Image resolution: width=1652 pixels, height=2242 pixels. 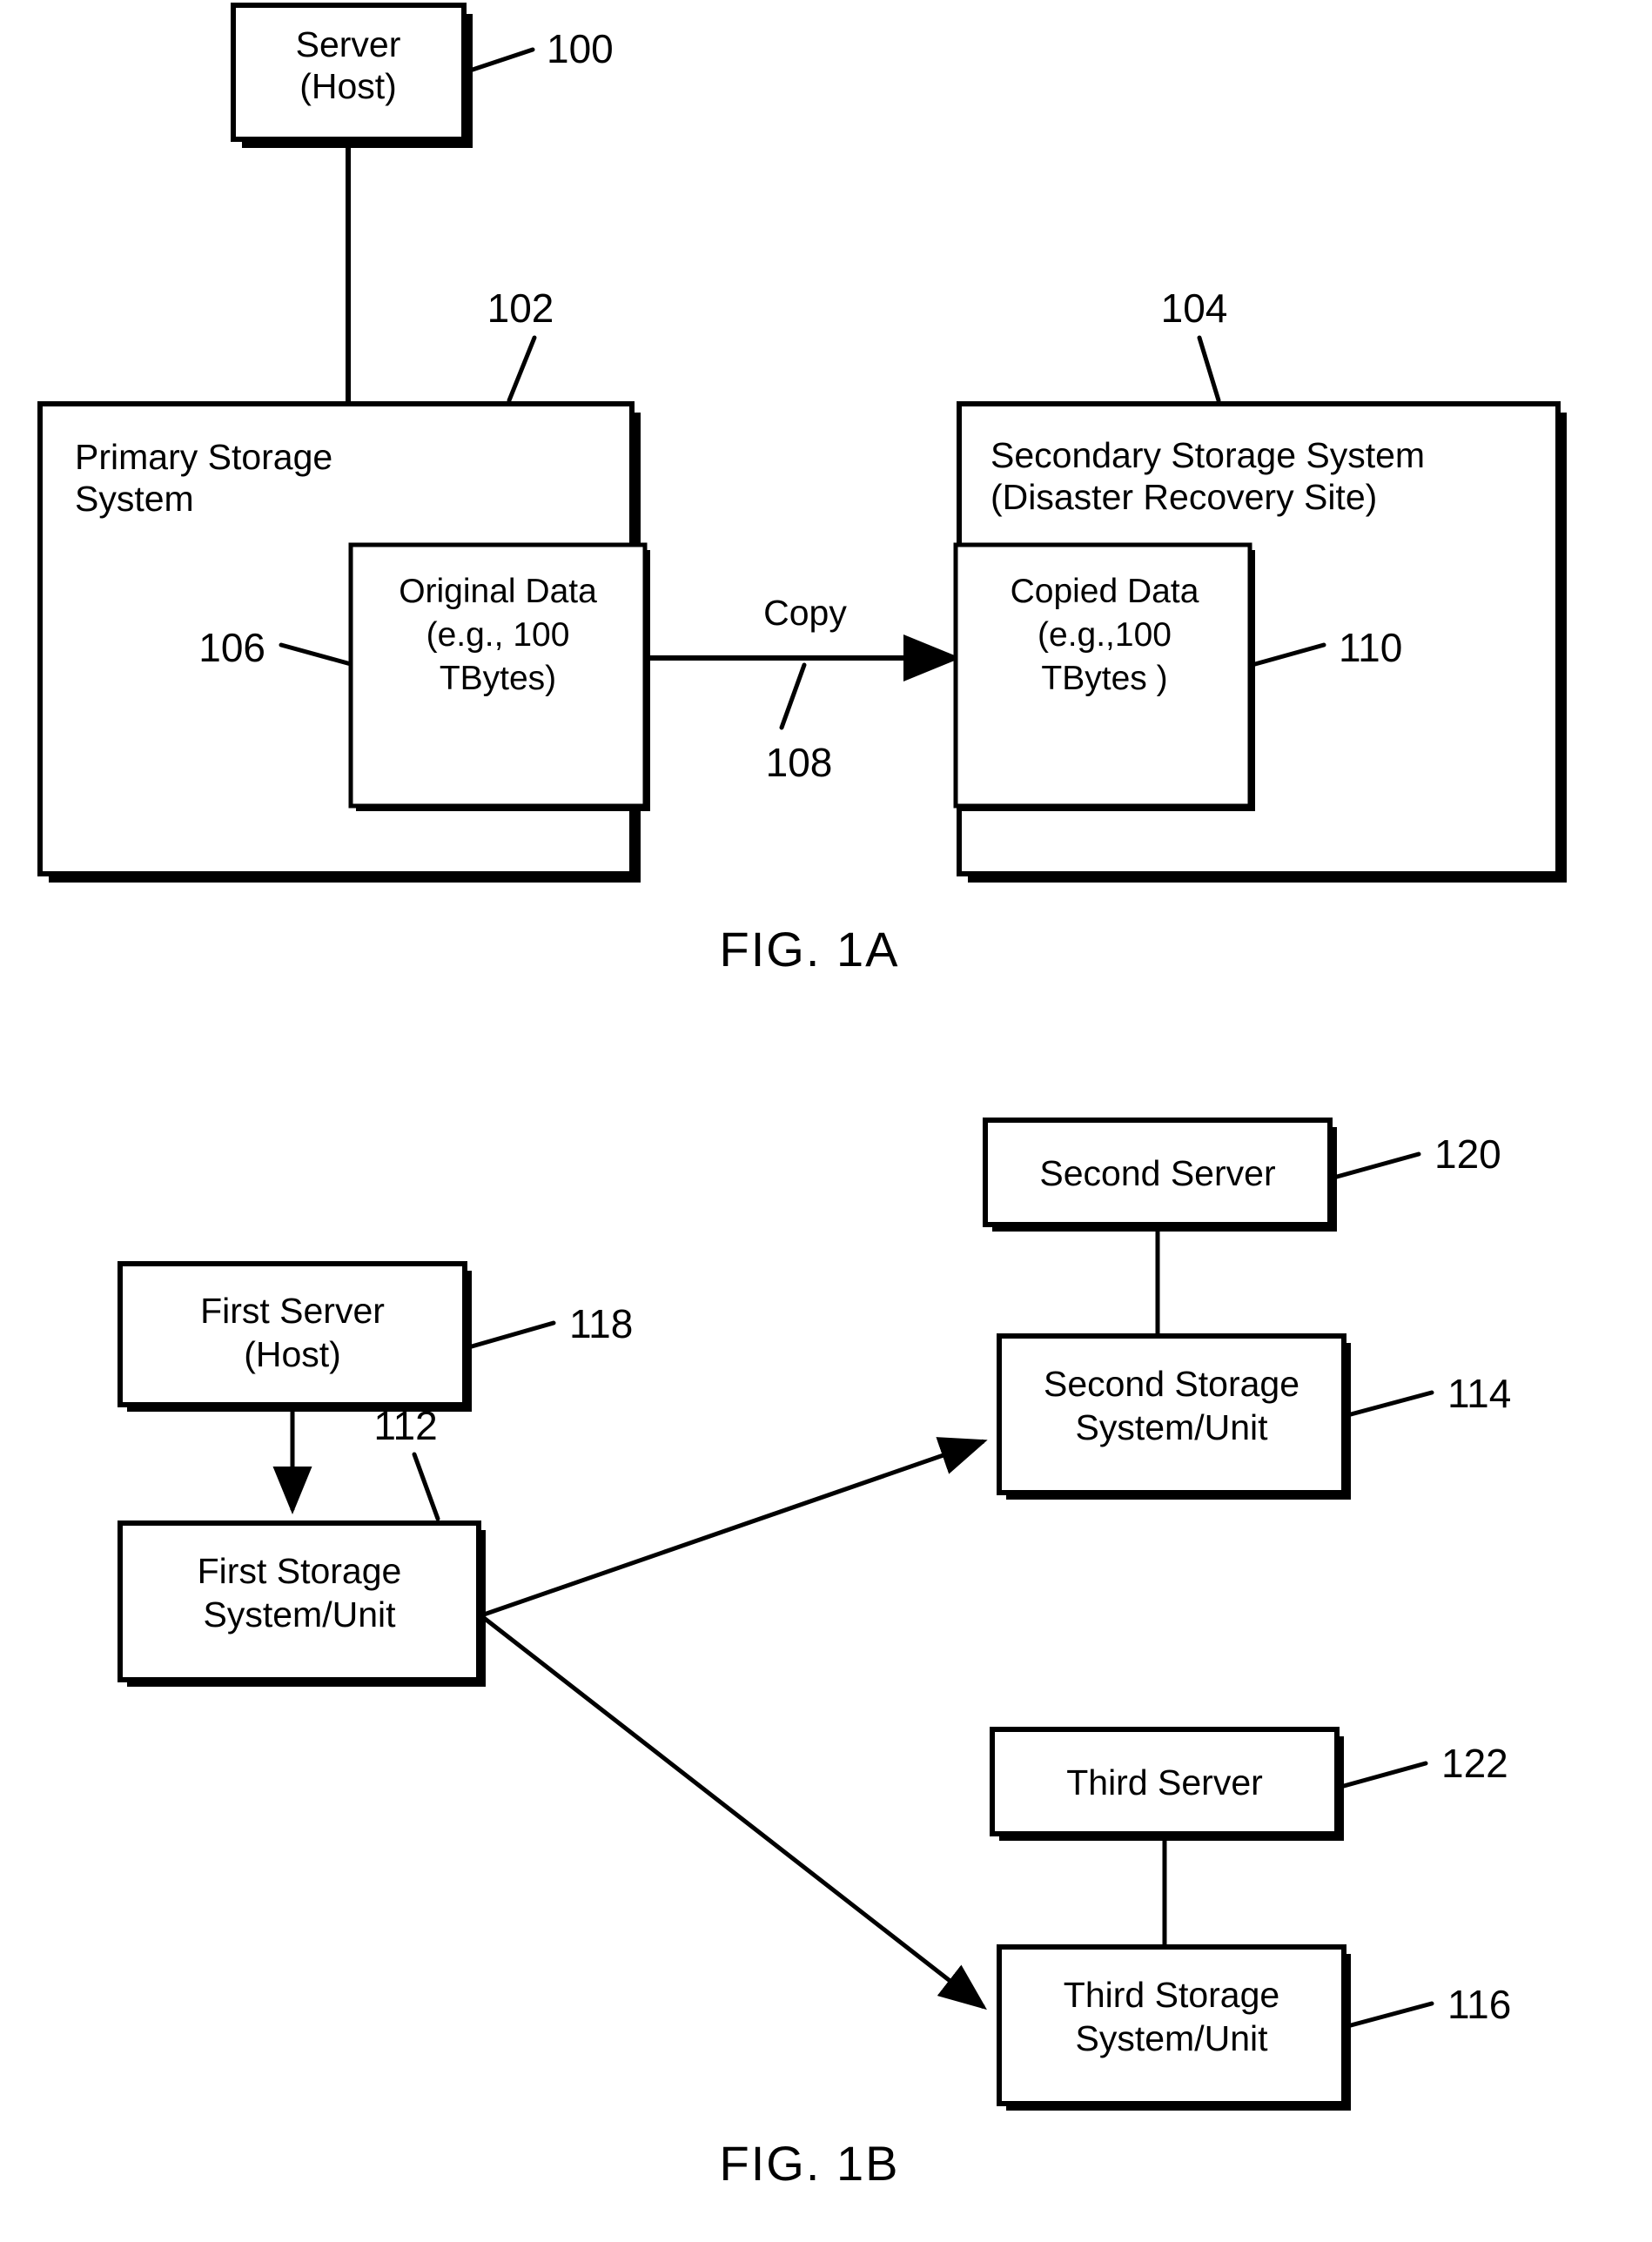 I want to click on node-second-server: Second Server, so click(x=1160, y=1175).